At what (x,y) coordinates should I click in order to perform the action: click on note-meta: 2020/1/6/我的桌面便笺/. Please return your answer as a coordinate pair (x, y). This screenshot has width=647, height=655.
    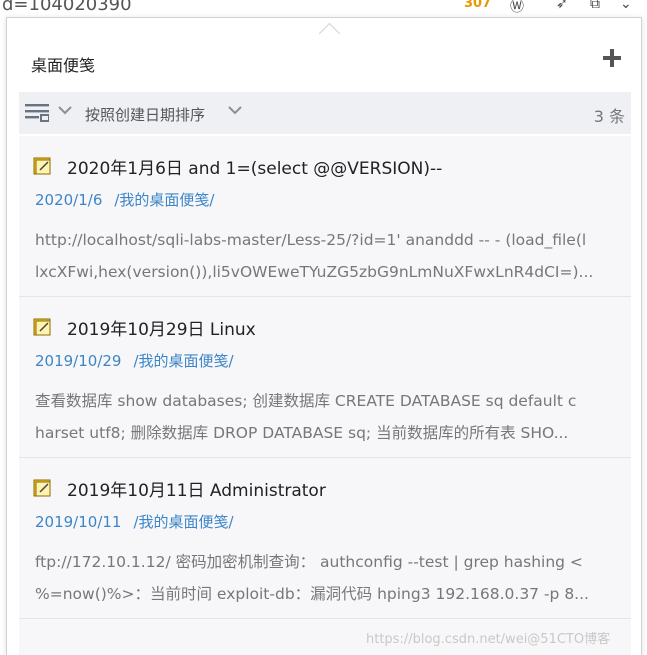
    Looking at the image, I should click on (124, 199).